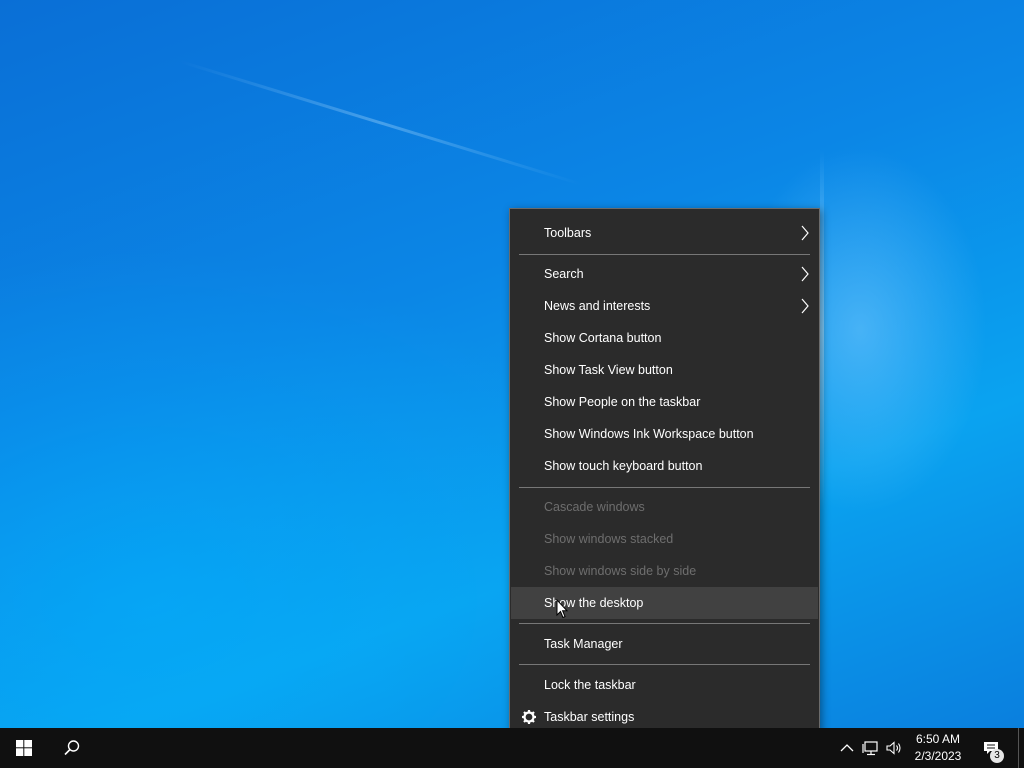 The width and height of the screenshot is (1024, 768). What do you see at coordinates (664, 644) in the screenshot?
I see `menu-item-task-manager: Task Manager` at bounding box center [664, 644].